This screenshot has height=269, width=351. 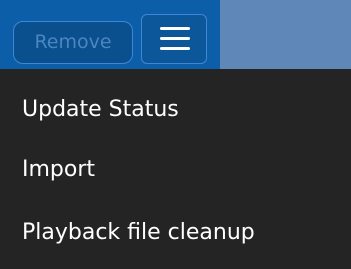 I want to click on hamburger-menu-icon, so click(x=175, y=39).